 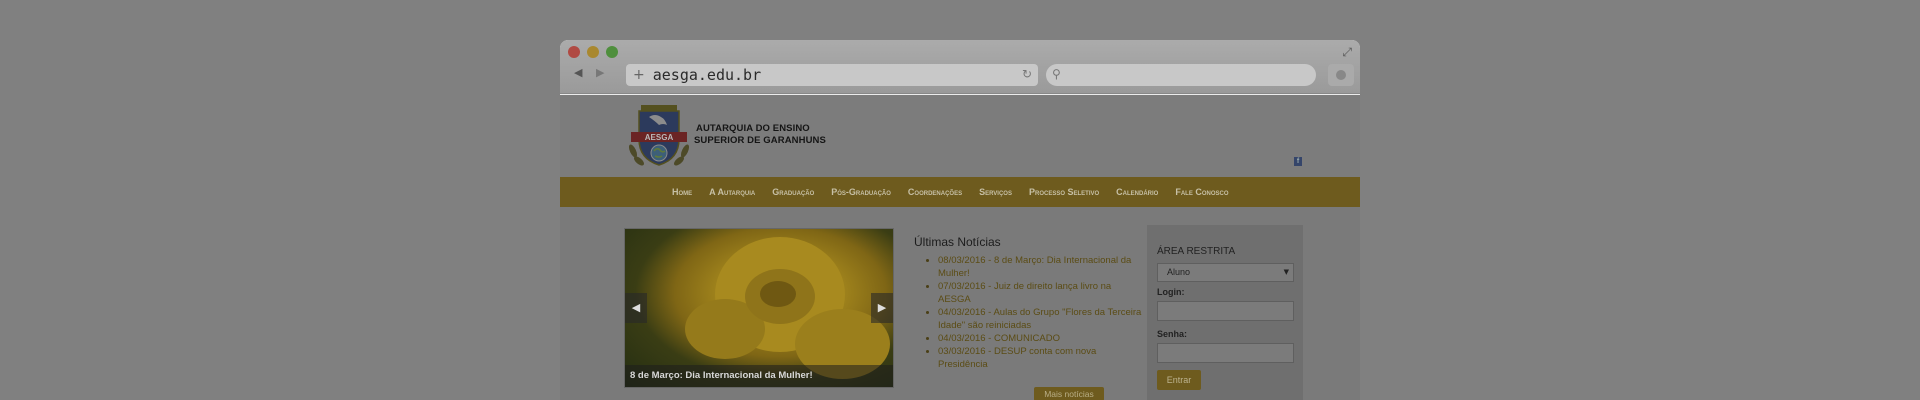 What do you see at coordinates (639, 75) in the screenshot?
I see `plus-icon: +` at bounding box center [639, 75].